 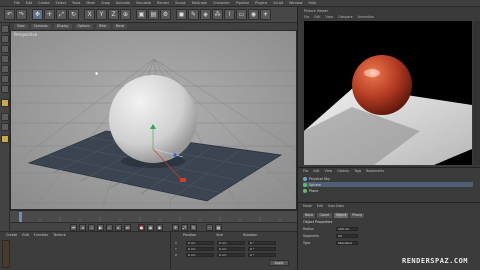 What do you see at coordinates (305, 171) in the screenshot?
I see `om-menu-file: File` at bounding box center [305, 171].